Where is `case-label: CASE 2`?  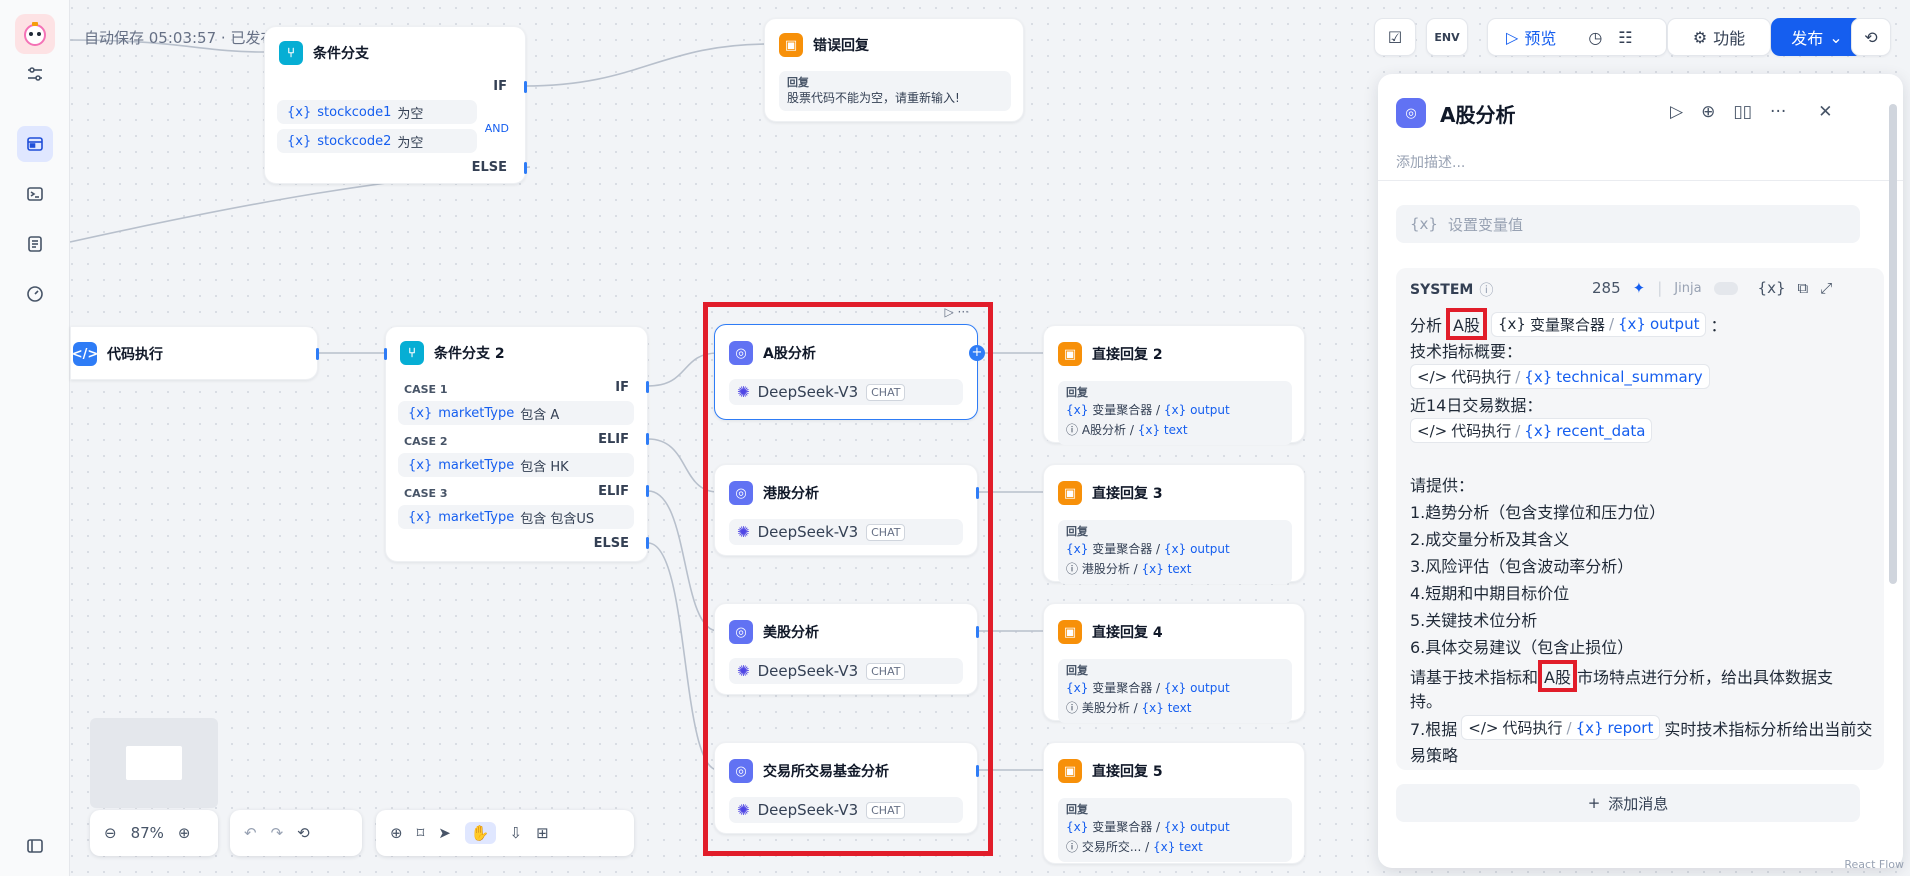 case-label: CASE 2 is located at coordinates (426, 441).